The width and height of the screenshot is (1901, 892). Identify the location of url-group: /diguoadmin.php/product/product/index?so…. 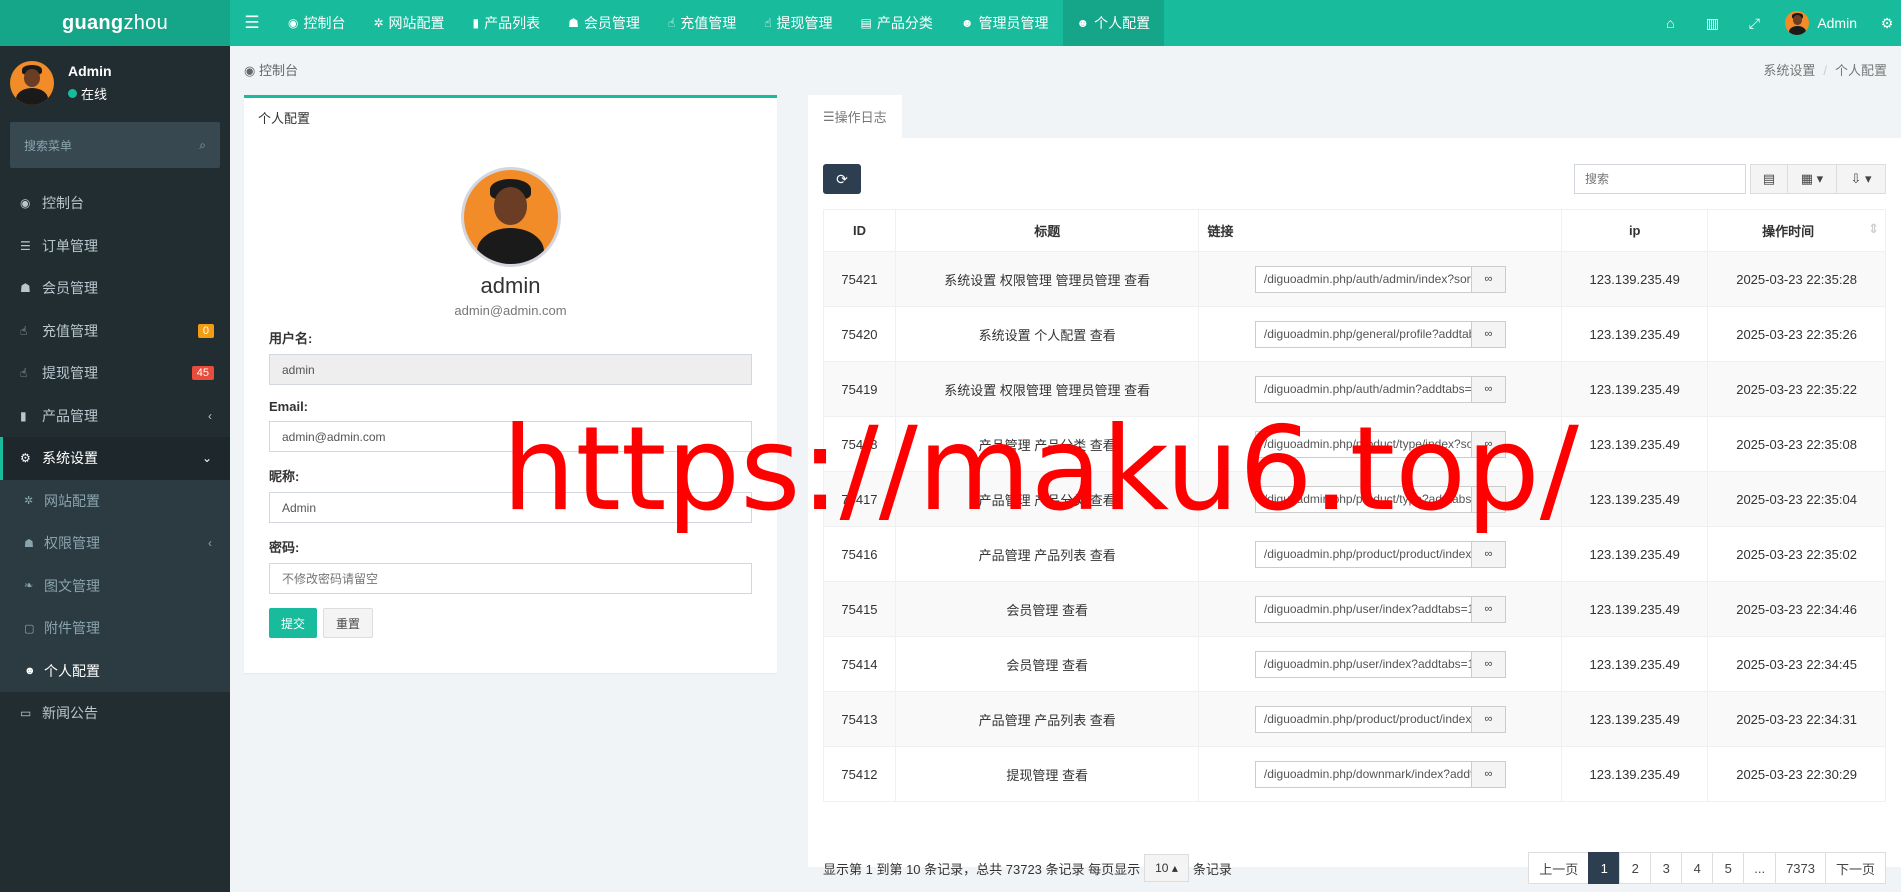
(1380, 719).